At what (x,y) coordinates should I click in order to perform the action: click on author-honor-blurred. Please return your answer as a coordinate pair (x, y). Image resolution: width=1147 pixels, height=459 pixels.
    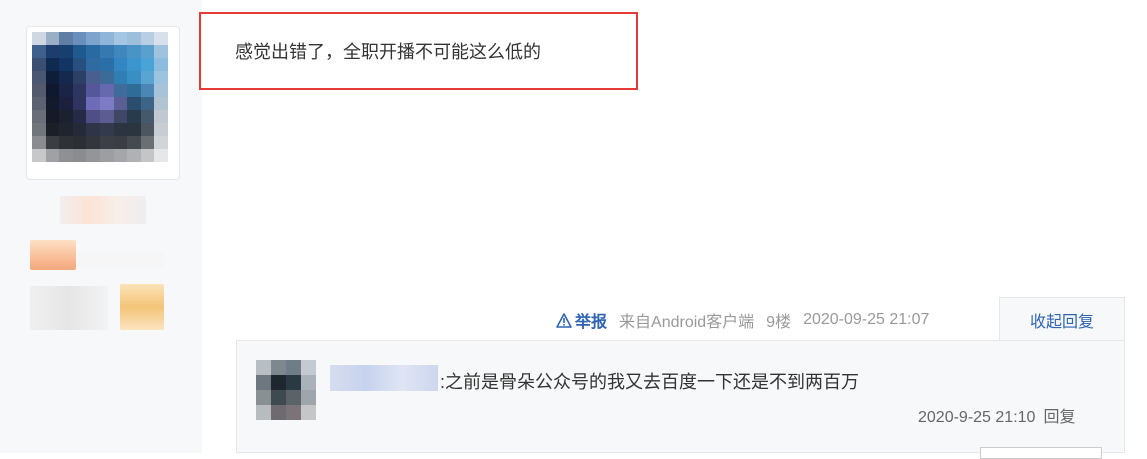
    Looking at the image, I should click on (69, 308).